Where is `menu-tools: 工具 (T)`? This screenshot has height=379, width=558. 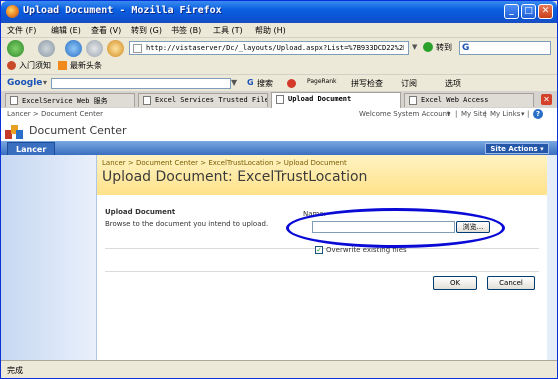 menu-tools: 工具 (T) is located at coordinates (228, 30).